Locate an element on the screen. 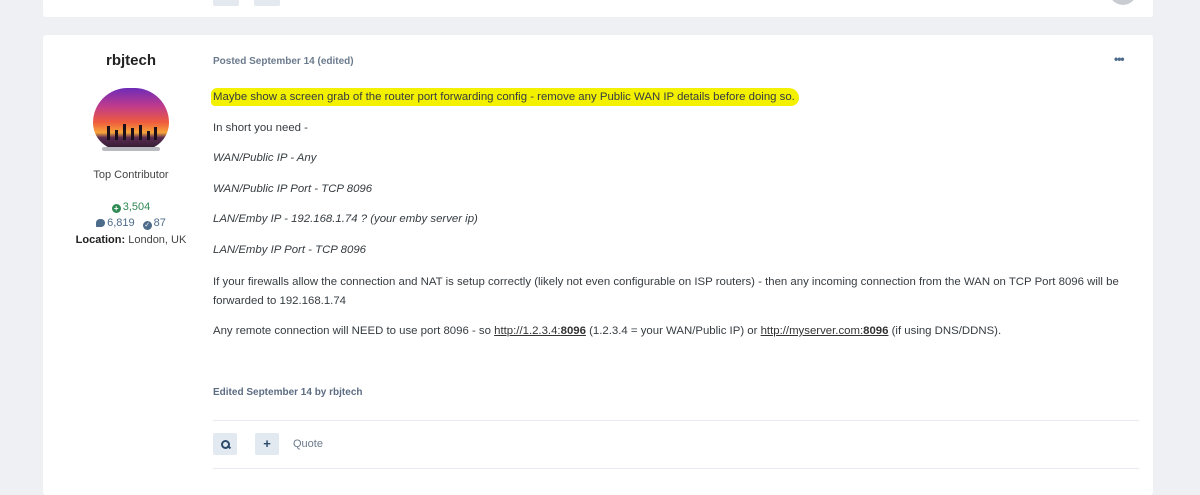  remote-suffix: (if using DNS/DDNS). is located at coordinates (945, 331).